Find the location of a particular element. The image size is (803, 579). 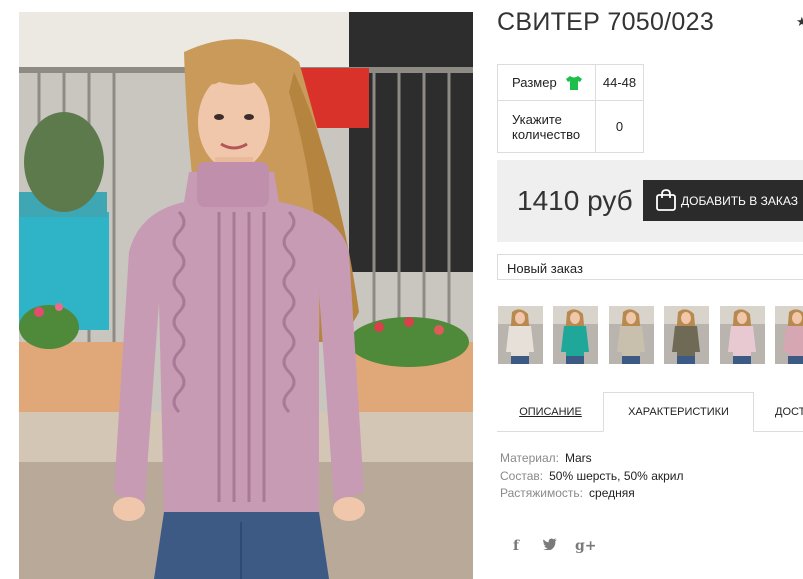

product-options-table: Размер 44-48 Укажите количество 0 is located at coordinates (570, 108).